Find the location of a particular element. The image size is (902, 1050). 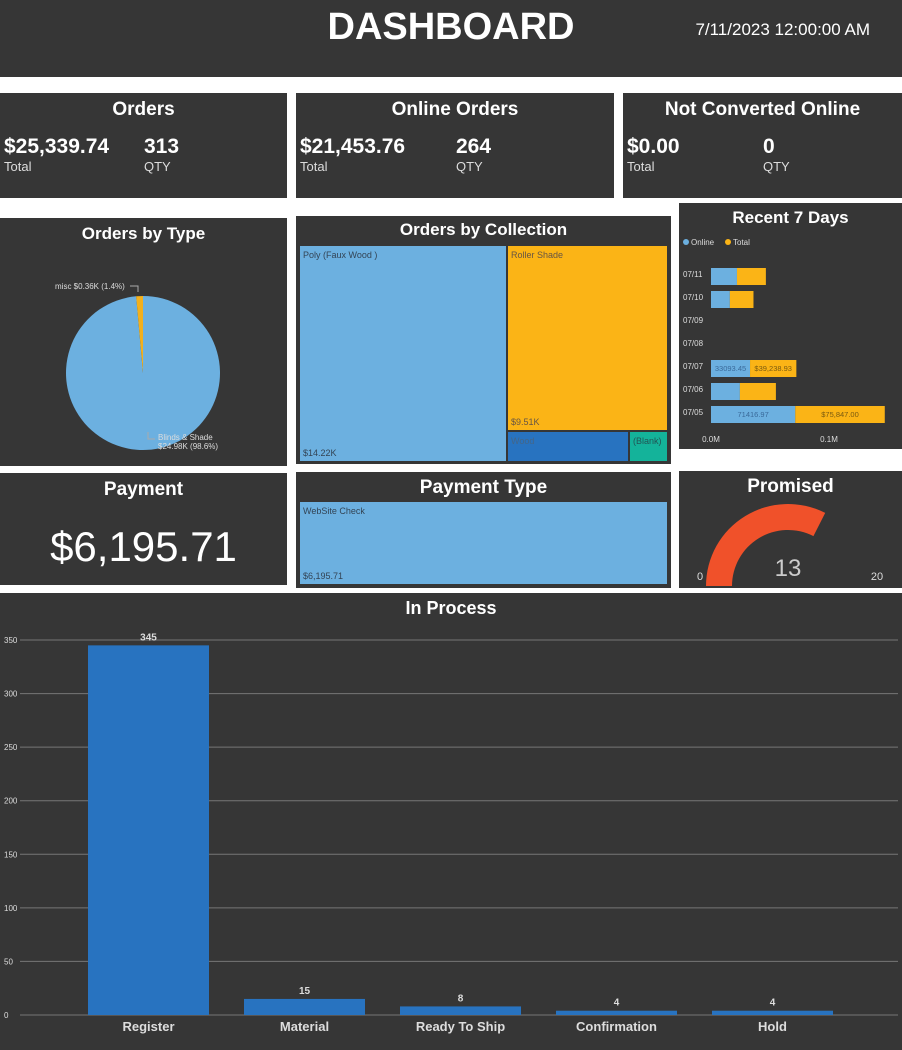

row-label: 07/05 is located at coordinates (693, 412).